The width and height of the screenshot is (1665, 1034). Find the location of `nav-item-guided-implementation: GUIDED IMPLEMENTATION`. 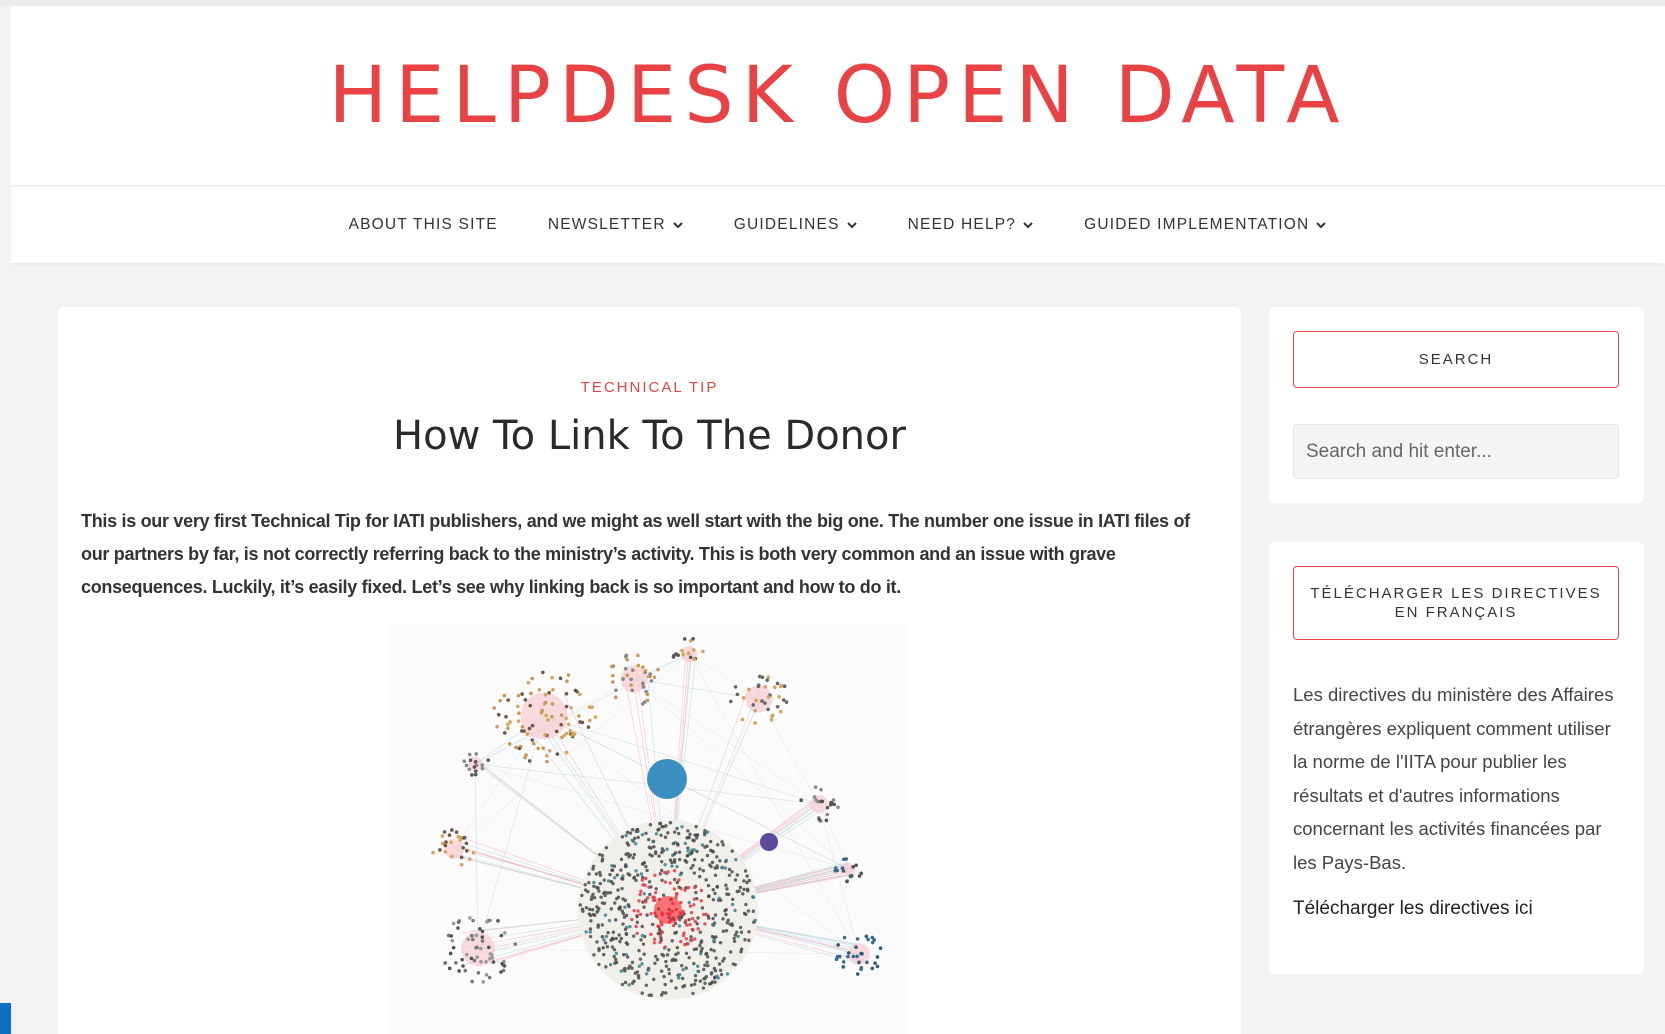

nav-item-guided-implementation: GUIDED IMPLEMENTATION is located at coordinates (1205, 225).